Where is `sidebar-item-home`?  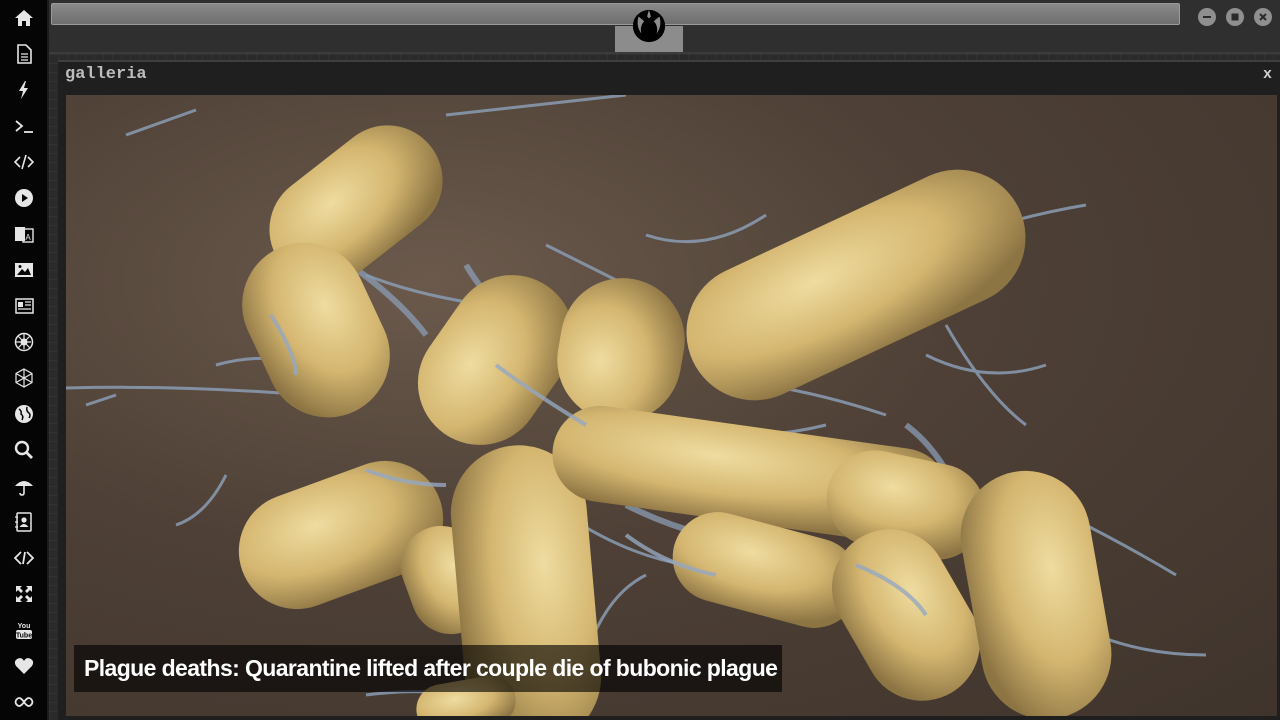
sidebar-item-home is located at coordinates (24, 18).